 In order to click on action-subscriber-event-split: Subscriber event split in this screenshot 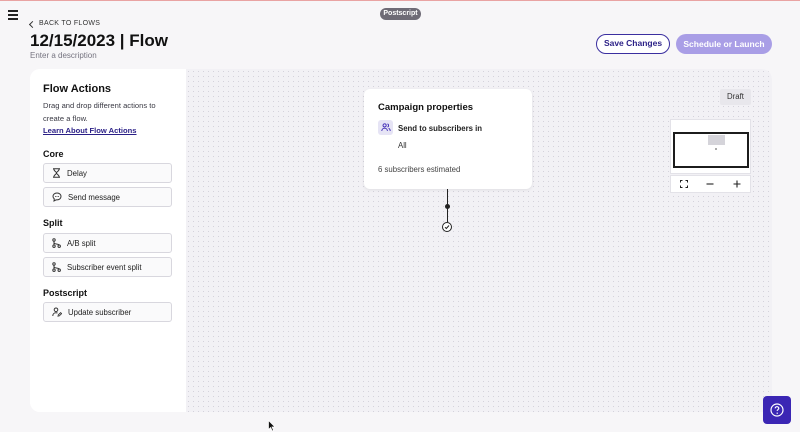, I will do `click(107, 267)`.